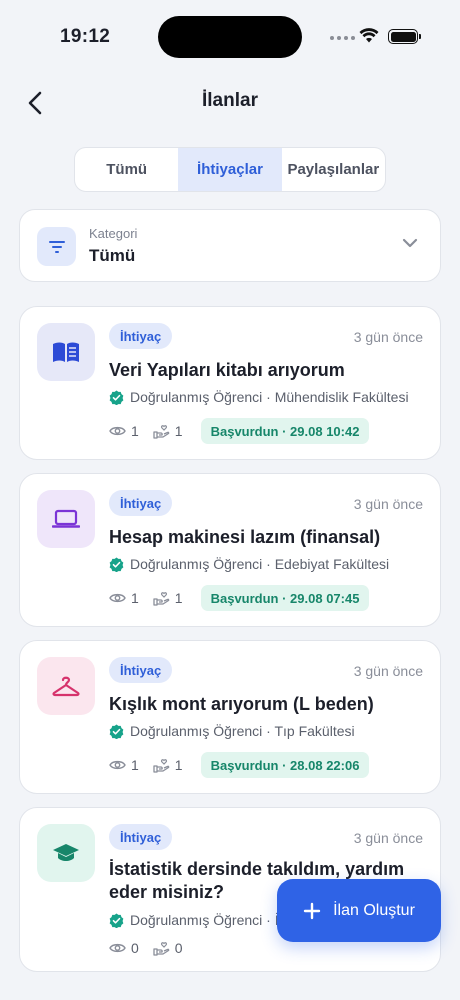 This screenshot has height=1000, width=460. What do you see at coordinates (112, 255) in the screenshot?
I see `category-value: Tümü` at bounding box center [112, 255].